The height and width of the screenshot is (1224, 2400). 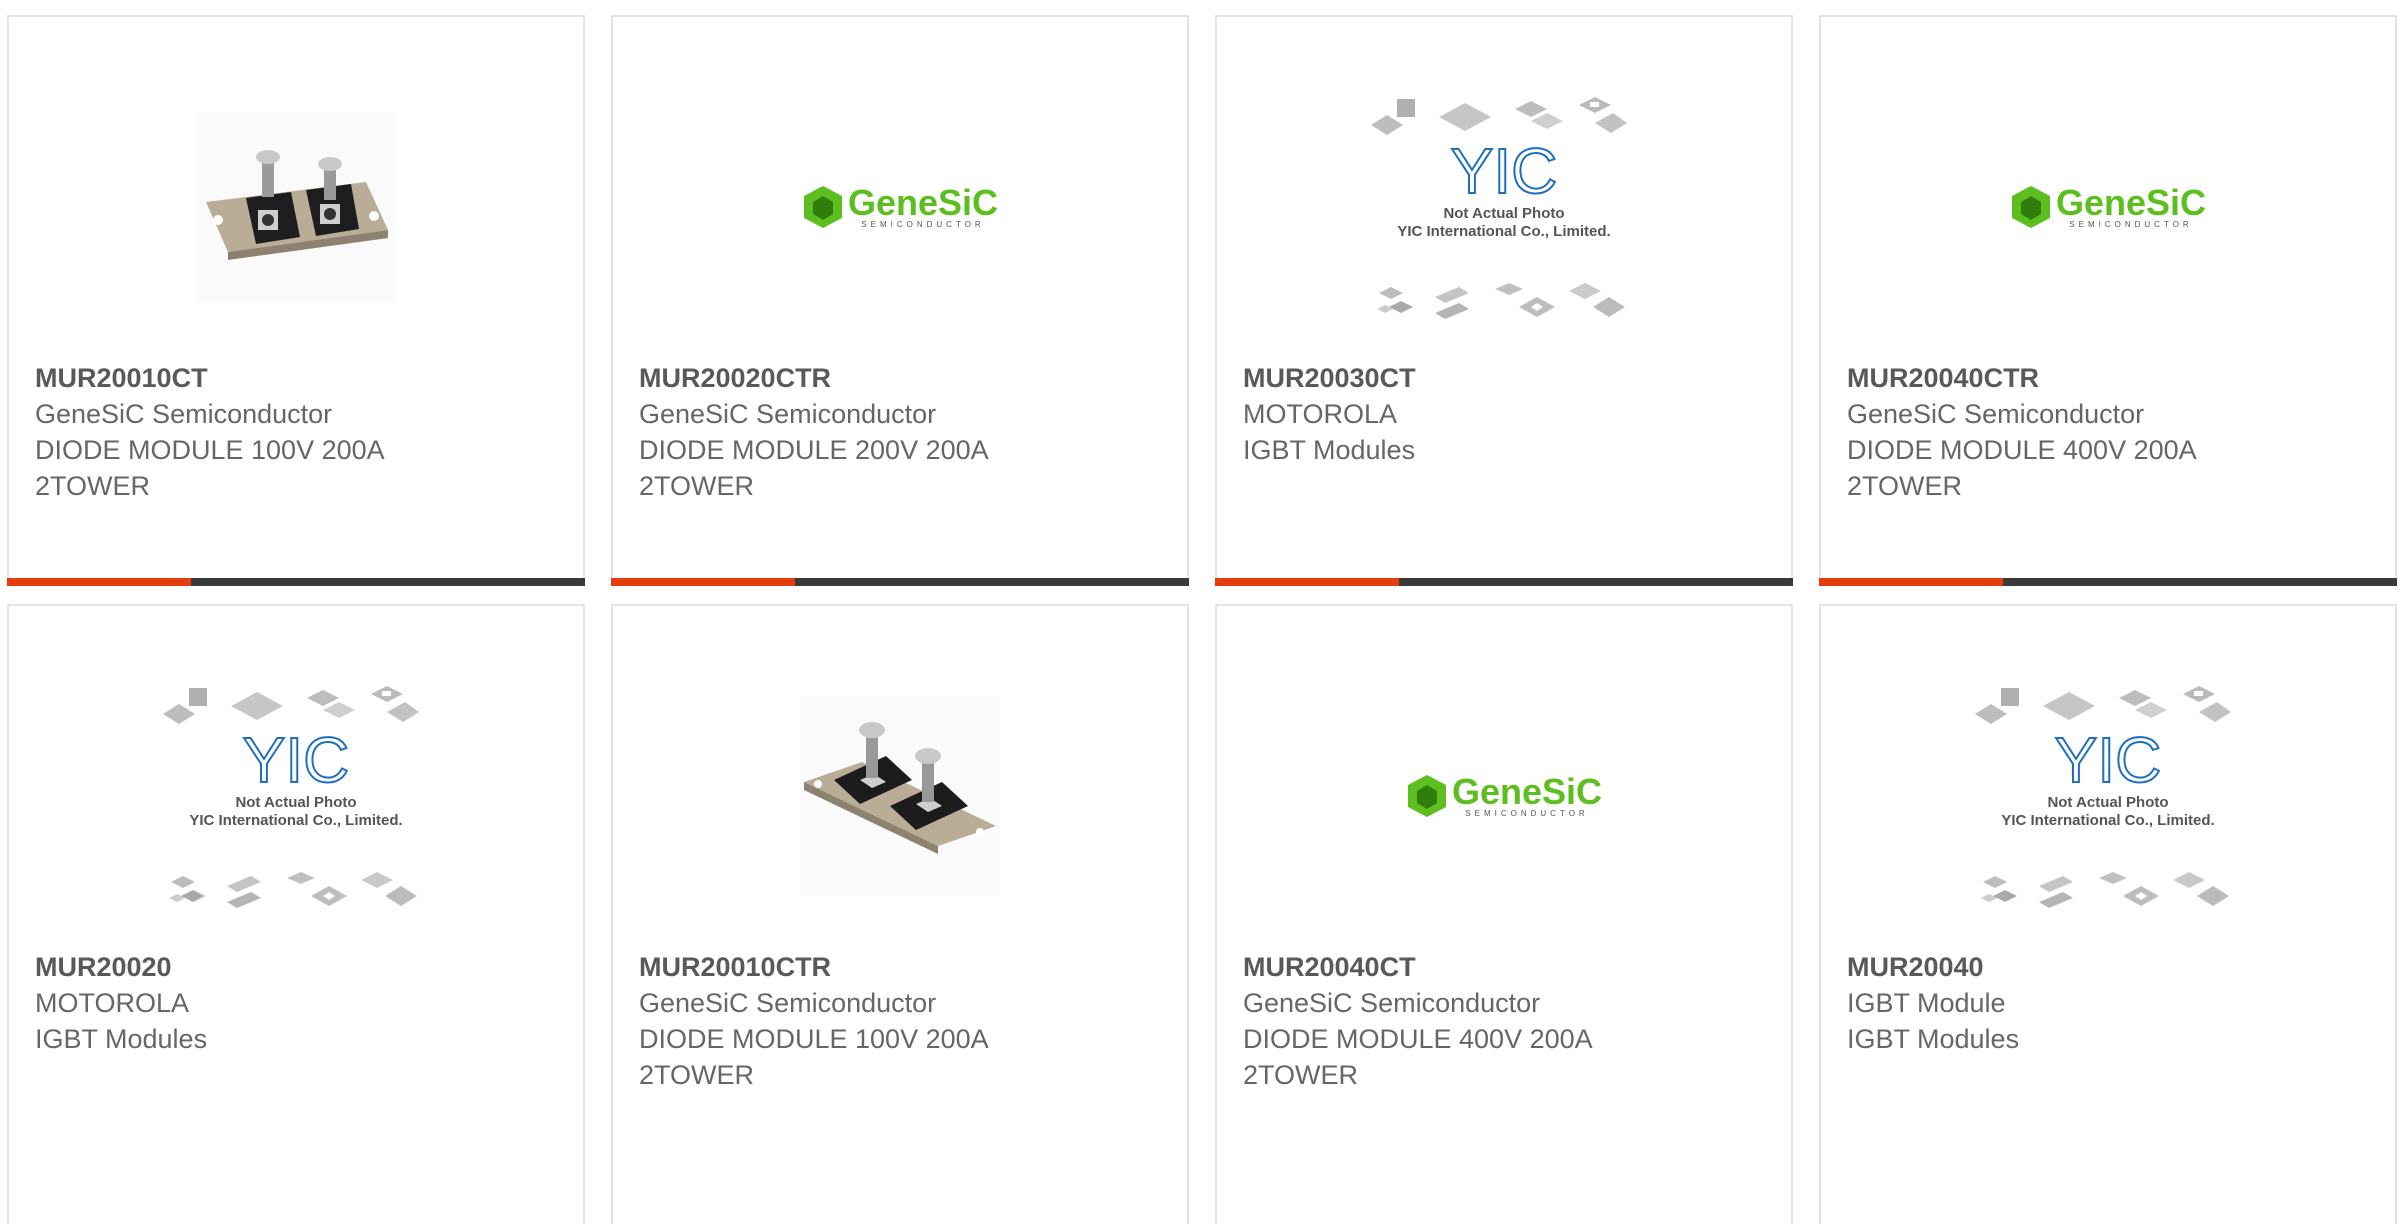 I want to click on part-number: MUR20030CT, so click(x=1507, y=378).